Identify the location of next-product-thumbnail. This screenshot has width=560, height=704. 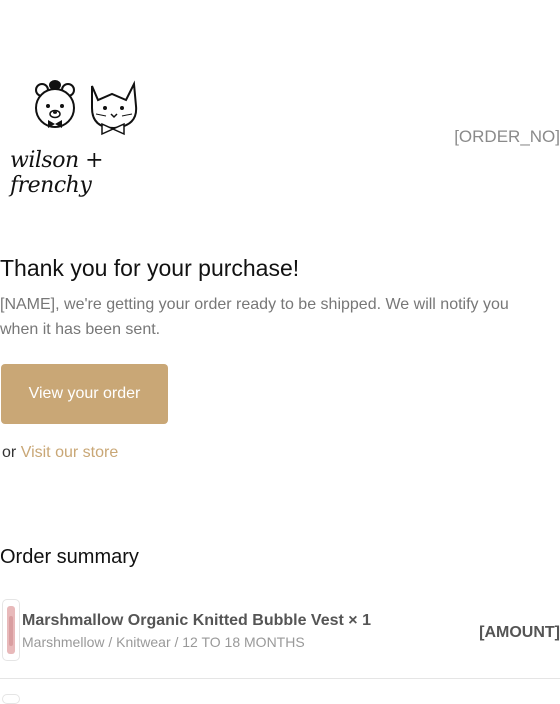
(11, 699).